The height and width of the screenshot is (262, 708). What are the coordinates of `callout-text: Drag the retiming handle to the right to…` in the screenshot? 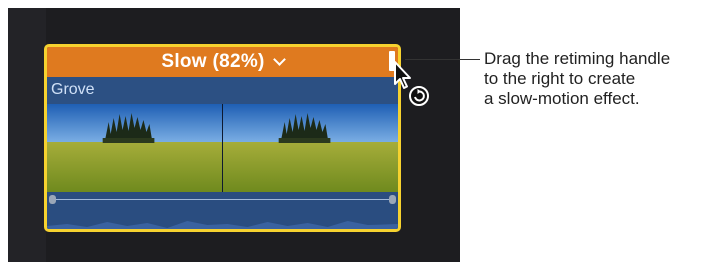 It's located at (577, 78).